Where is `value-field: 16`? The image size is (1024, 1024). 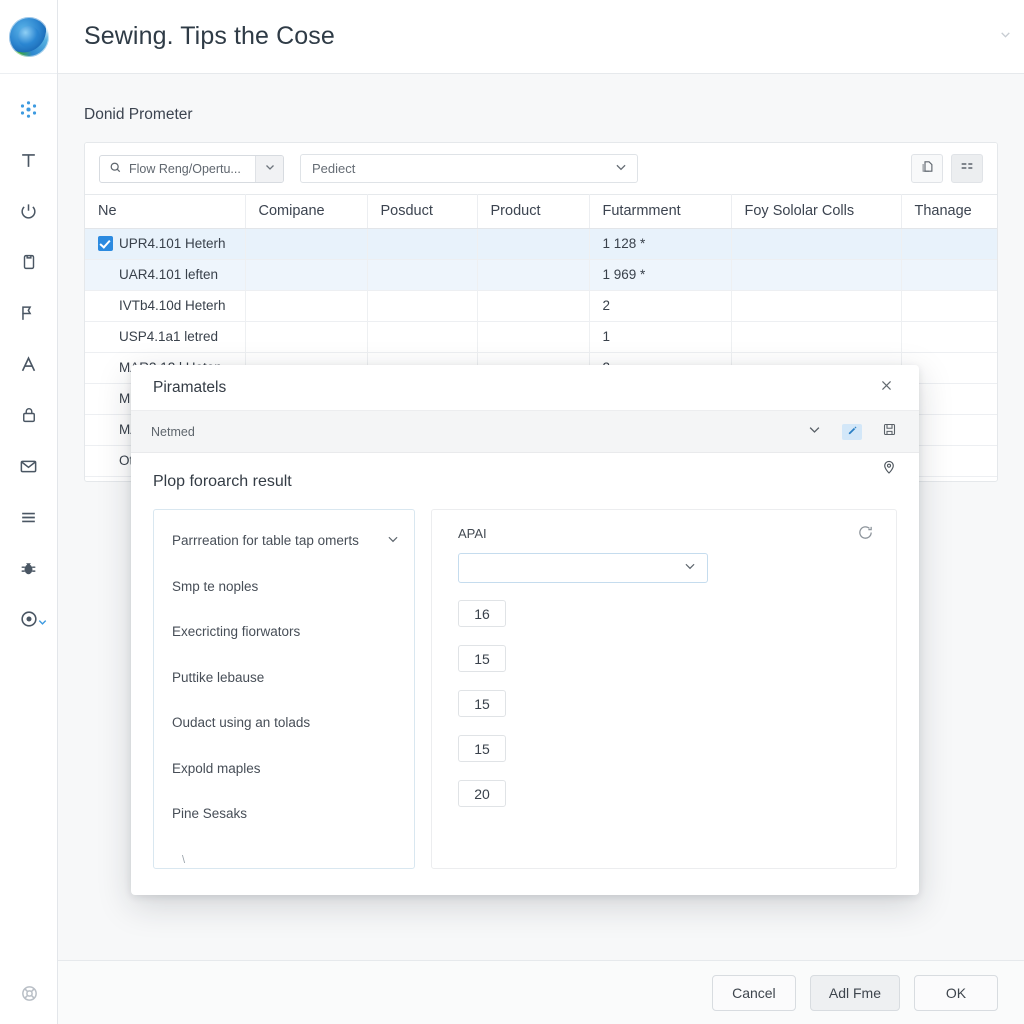 value-field: 16 is located at coordinates (482, 613).